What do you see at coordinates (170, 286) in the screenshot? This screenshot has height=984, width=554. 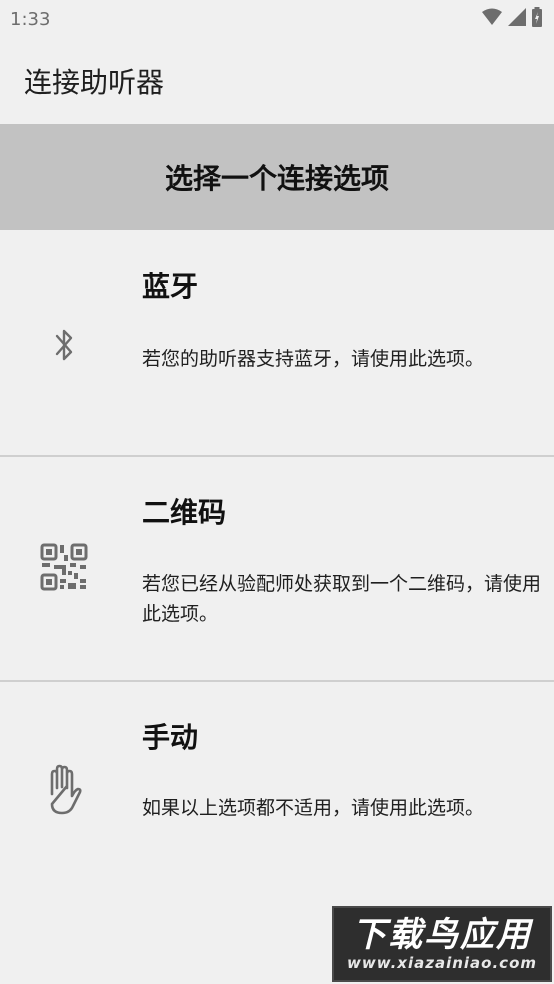 I see `option-title: 蓝牙` at bounding box center [170, 286].